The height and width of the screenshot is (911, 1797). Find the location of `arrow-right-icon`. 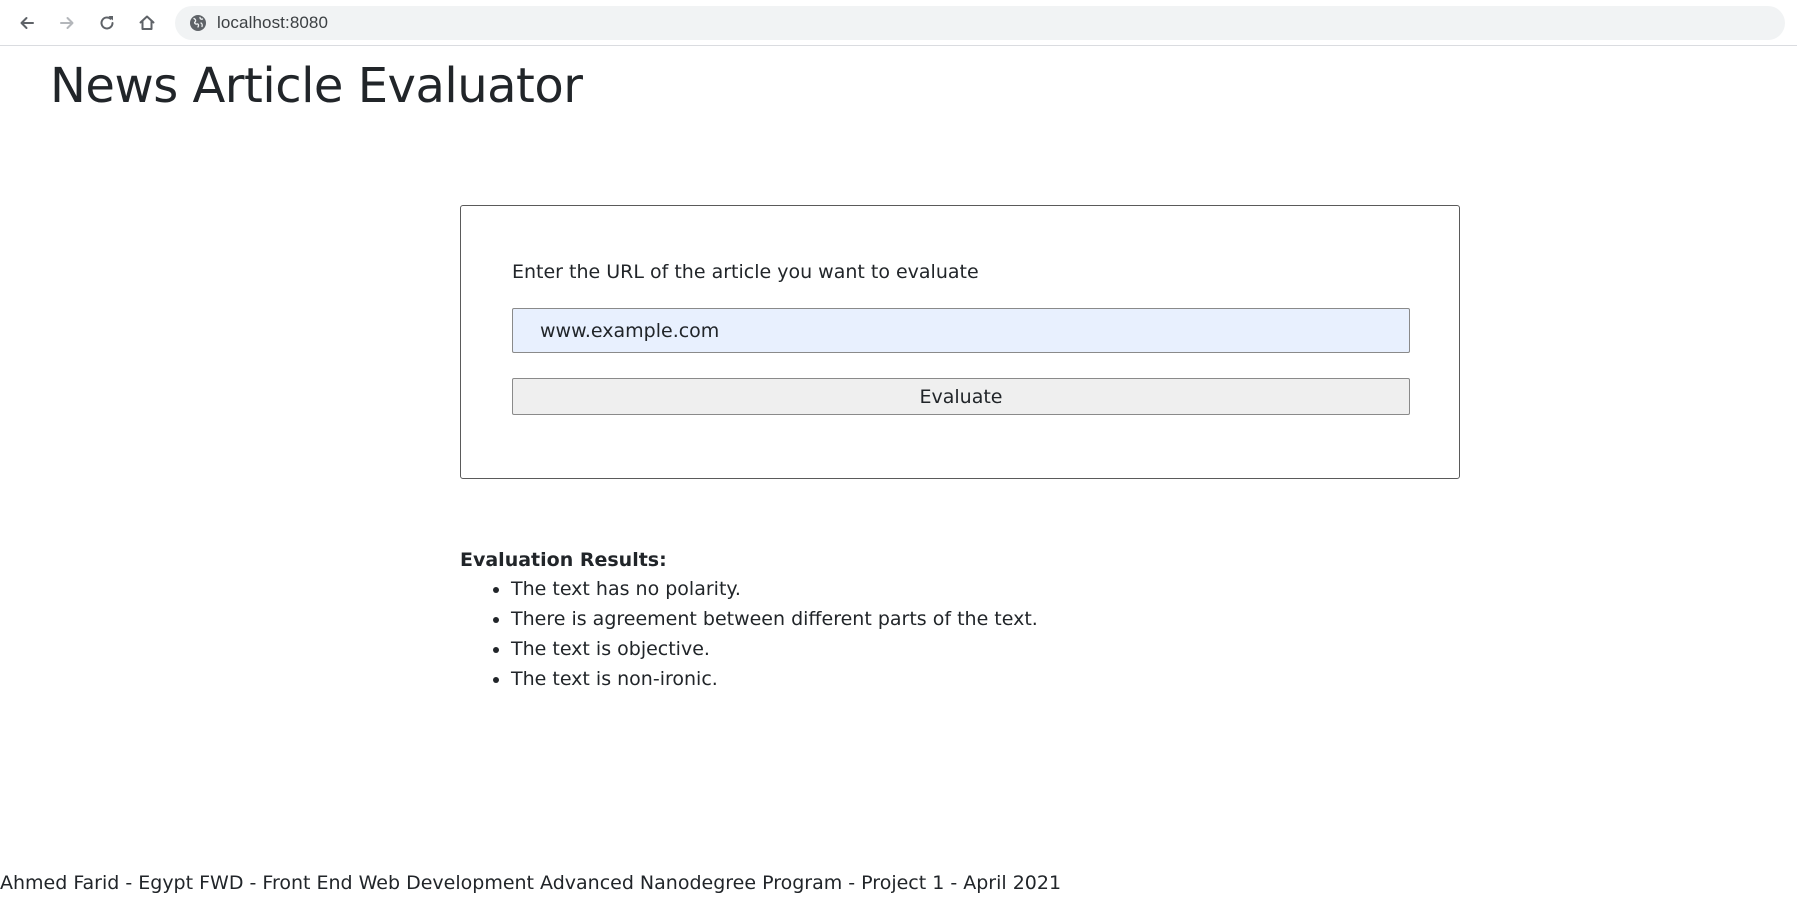

arrow-right-icon is located at coordinates (67, 23).